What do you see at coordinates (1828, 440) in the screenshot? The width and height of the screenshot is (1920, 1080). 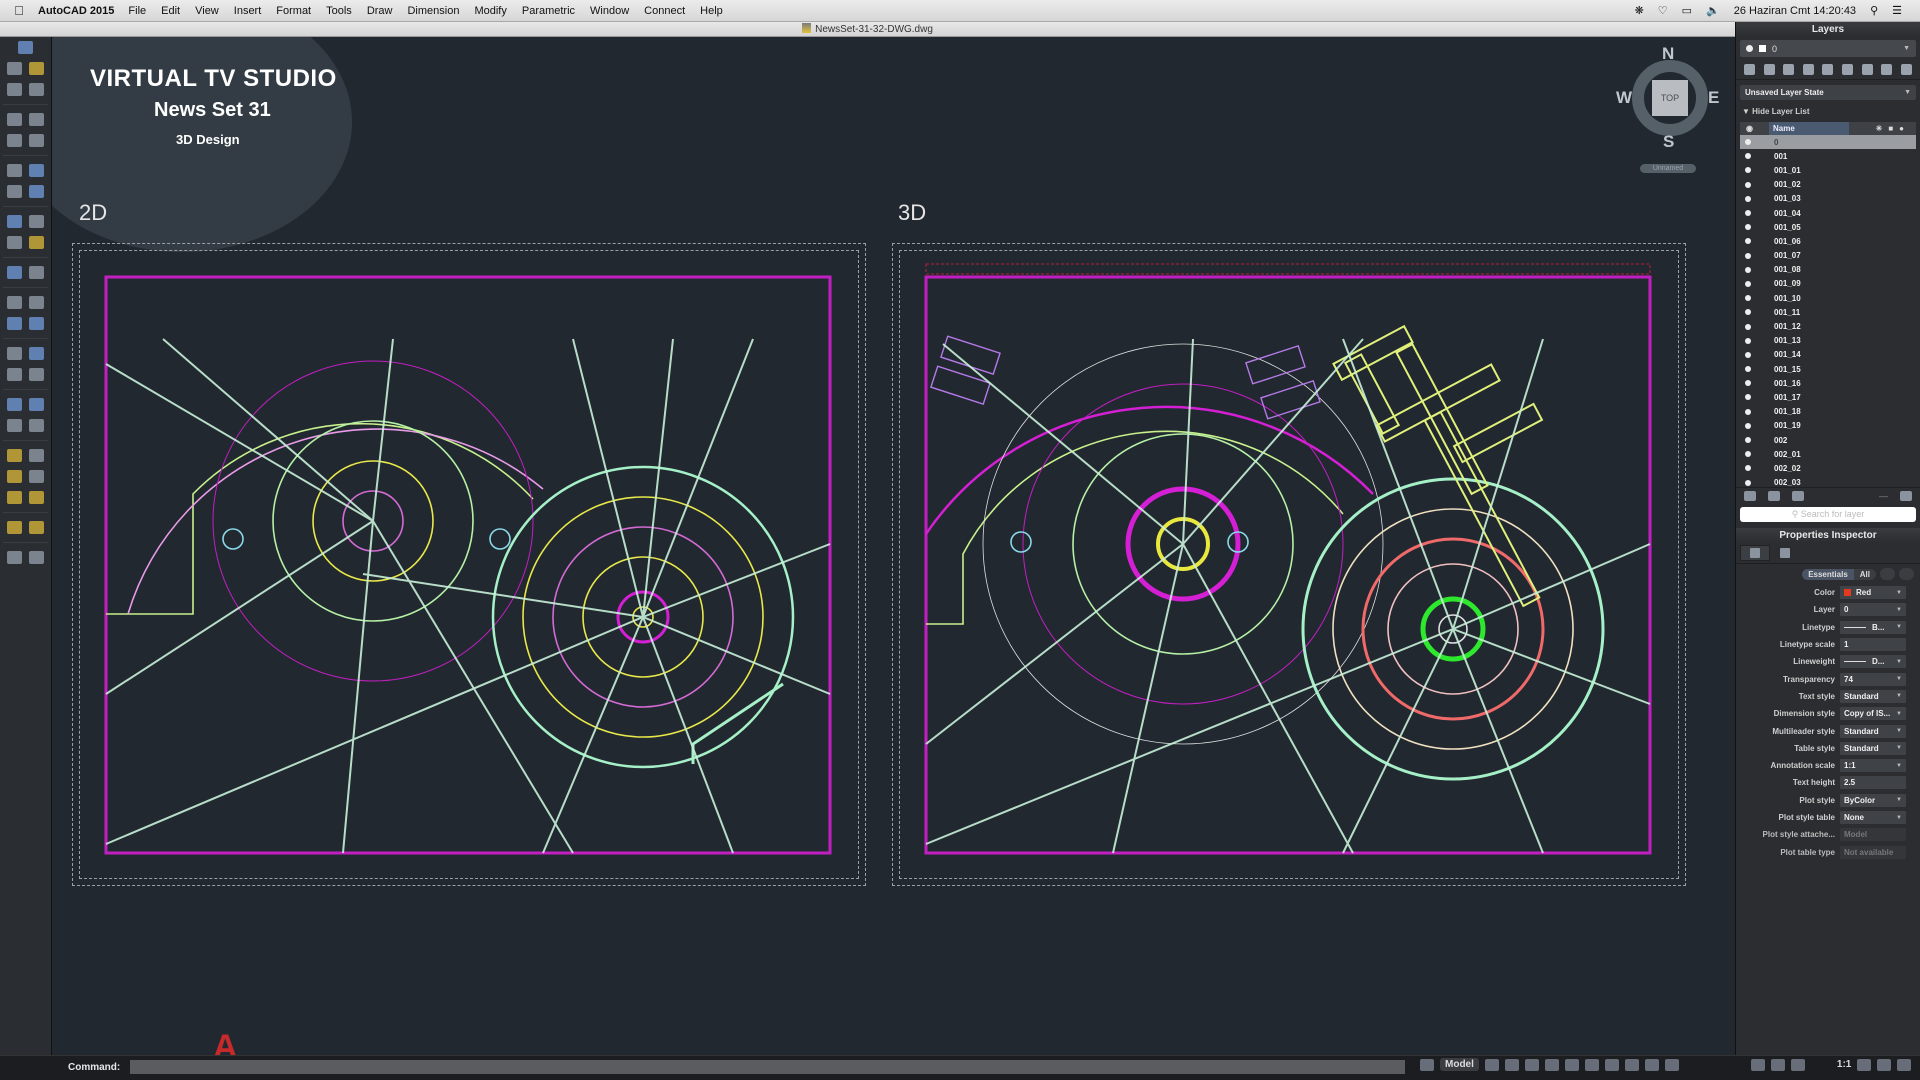 I see `layer-row: 002` at bounding box center [1828, 440].